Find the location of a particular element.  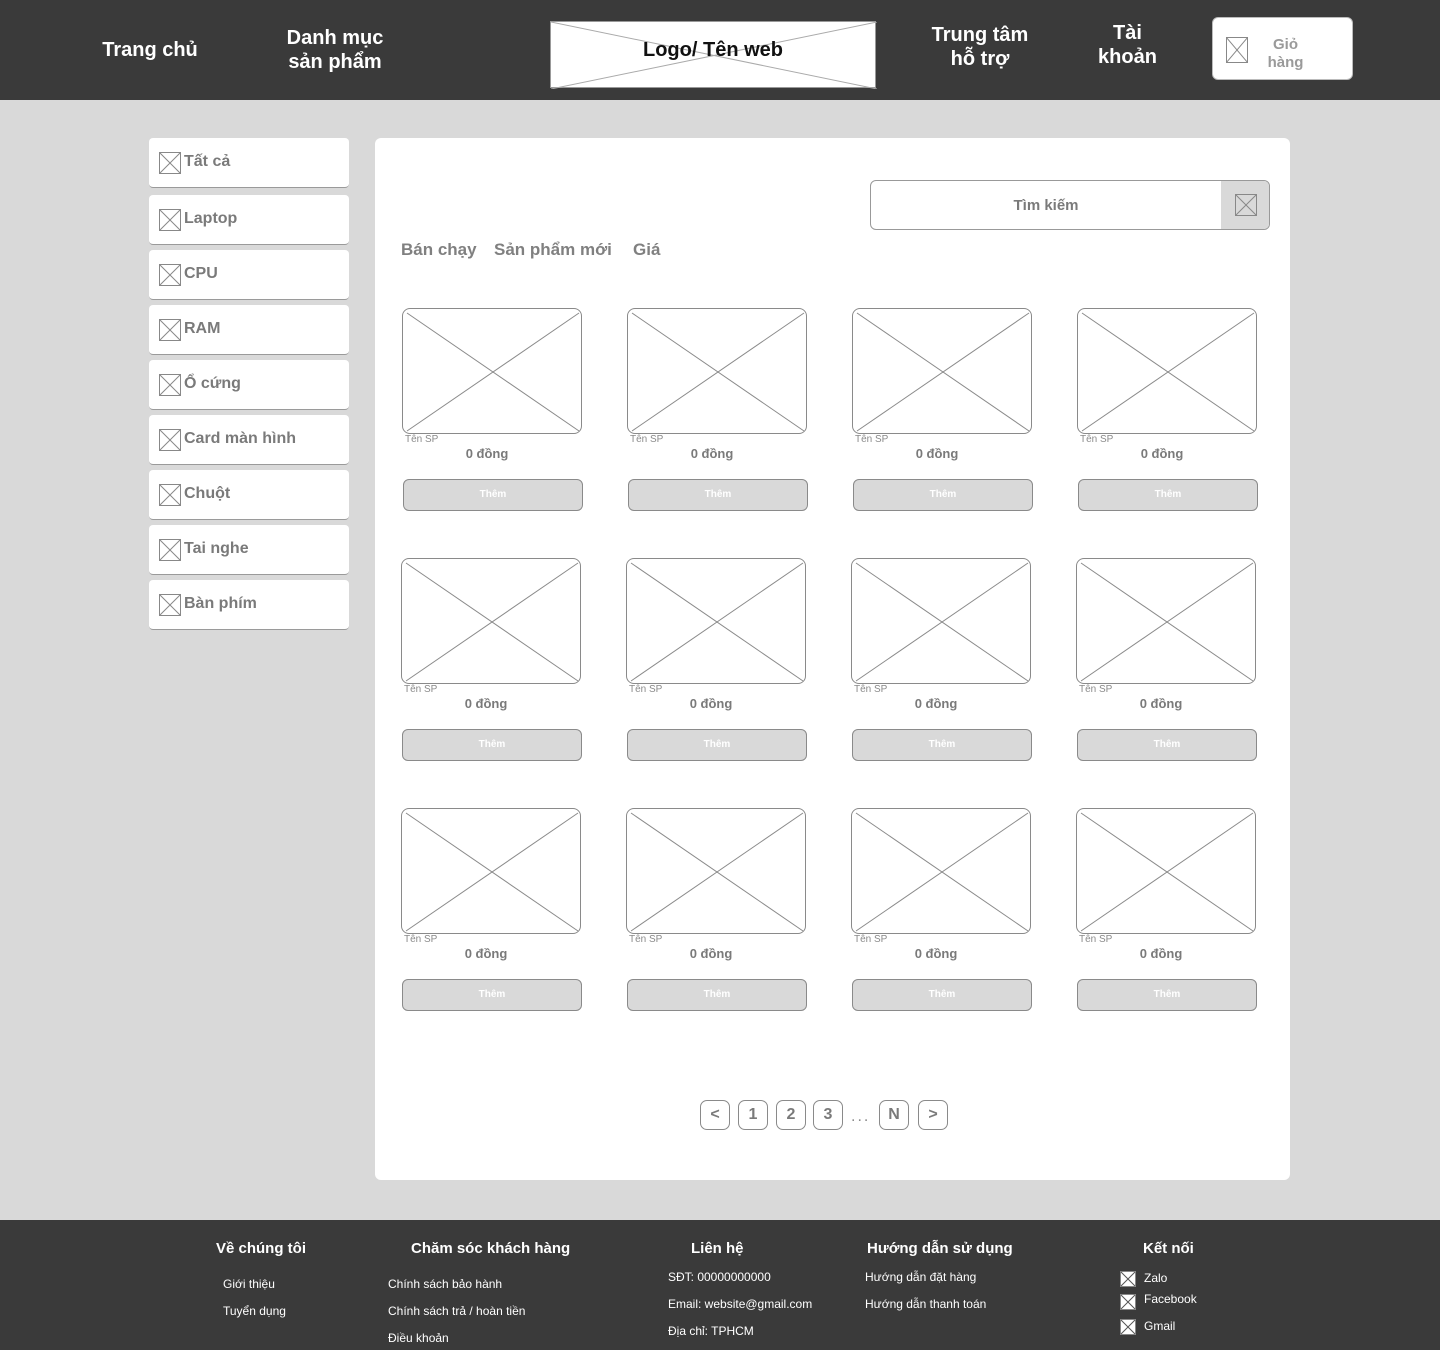

nav-account: Tài khoản is located at coordinates (1127, 45).